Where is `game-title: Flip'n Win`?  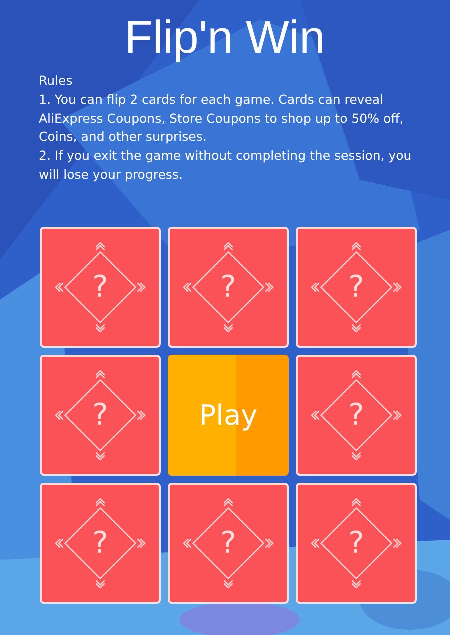 game-title: Flip'n Win is located at coordinates (225, 37).